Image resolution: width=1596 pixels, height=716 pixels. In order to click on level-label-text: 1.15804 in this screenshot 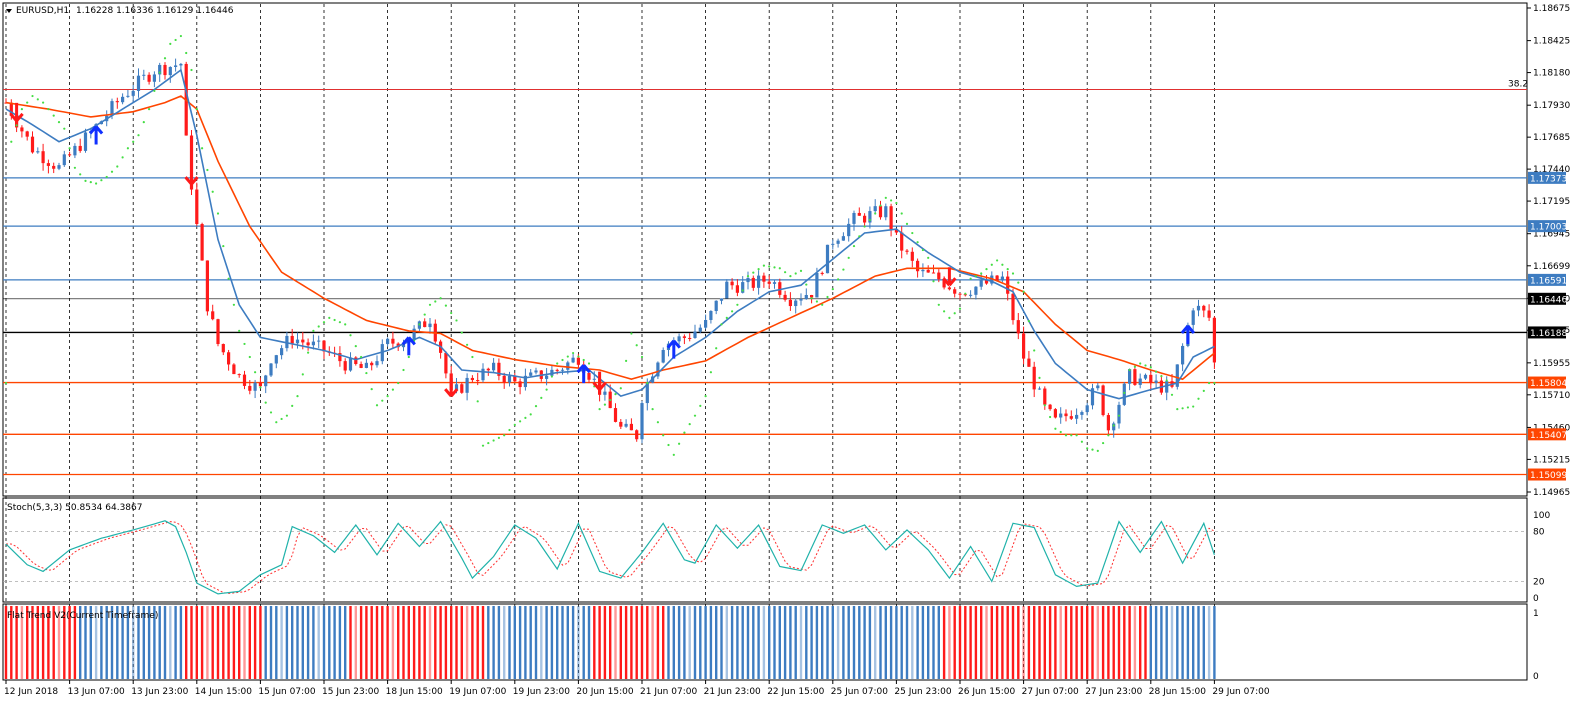, I will do `click(1548, 384)`.